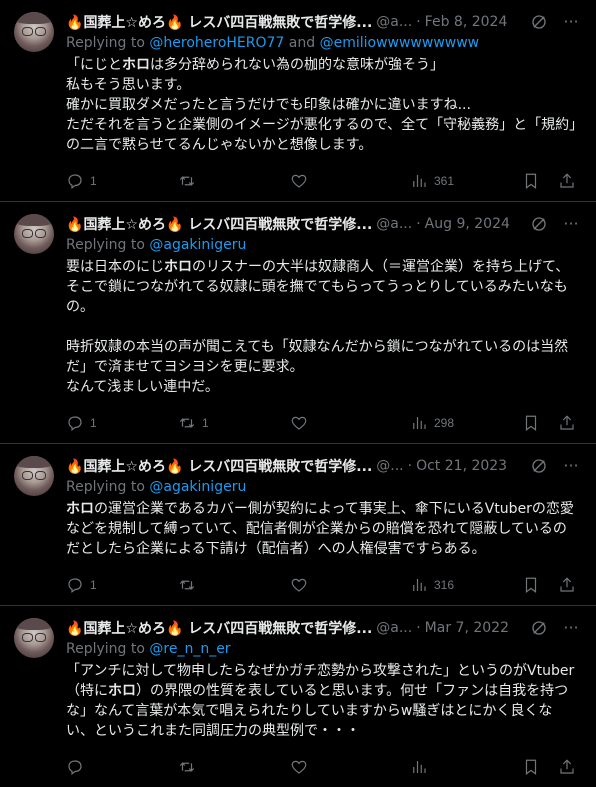  I want to click on reply-to-link: @heroheroHERO77, so click(216, 43).